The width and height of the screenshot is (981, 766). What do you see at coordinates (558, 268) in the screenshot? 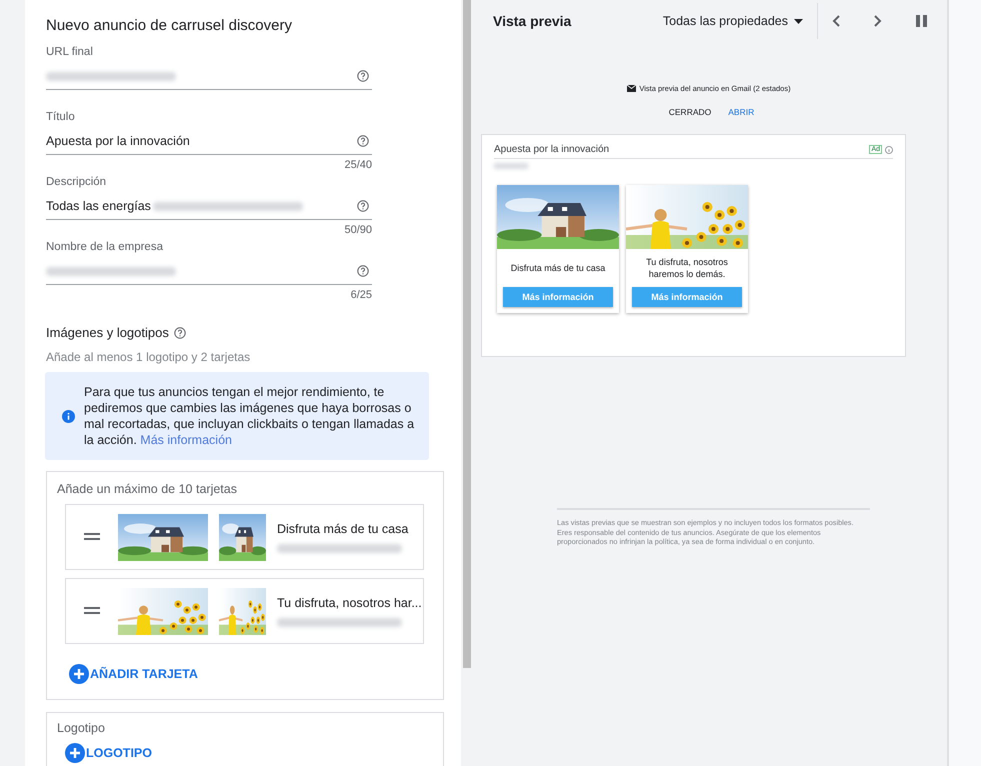
I see `card-text: Disfruta más de tu casa` at bounding box center [558, 268].